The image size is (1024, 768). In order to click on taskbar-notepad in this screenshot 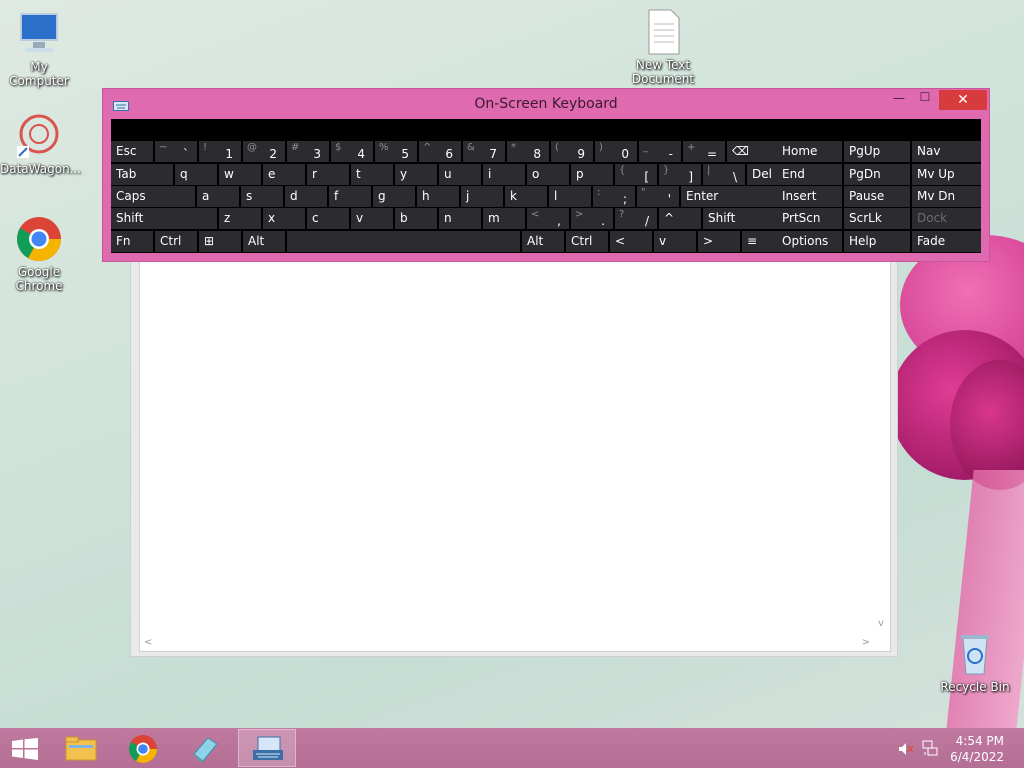, I will do `click(205, 748)`.